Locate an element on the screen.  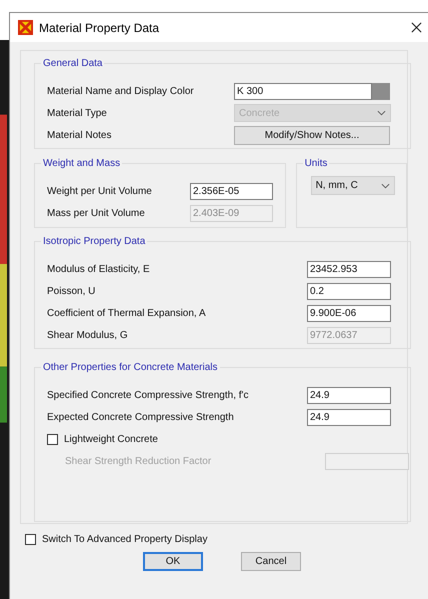
field-label: Shear Strength Reduction Factor is located at coordinates (138, 461).